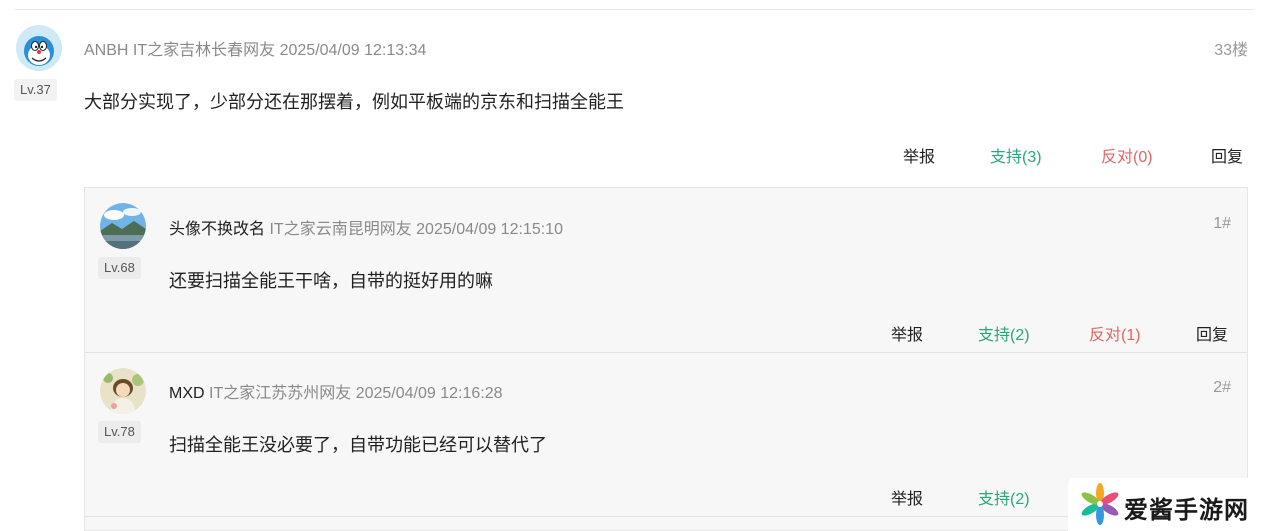 The height and width of the screenshot is (531, 1266). What do you see at coordinates (429, 393) in the screenshot?
I see `reply-time: 2025/04/09 12:16:28` at bounding box center [429, 393].